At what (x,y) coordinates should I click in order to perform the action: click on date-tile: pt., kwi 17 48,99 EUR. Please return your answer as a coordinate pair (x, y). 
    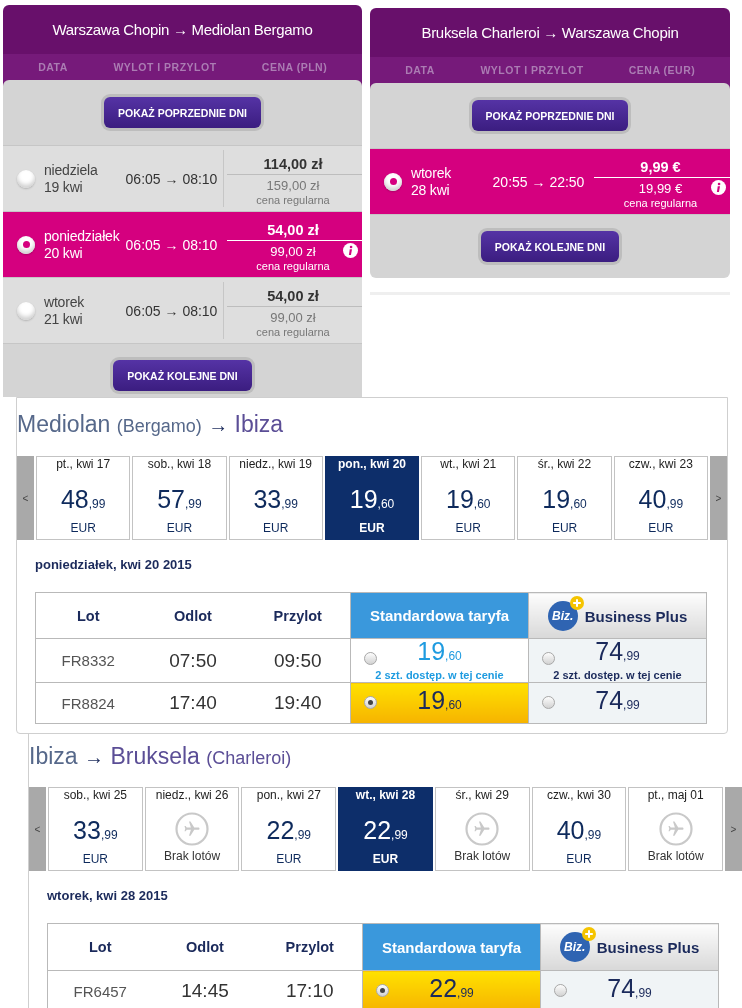
    Looking at the image, I should click on (83, 498).